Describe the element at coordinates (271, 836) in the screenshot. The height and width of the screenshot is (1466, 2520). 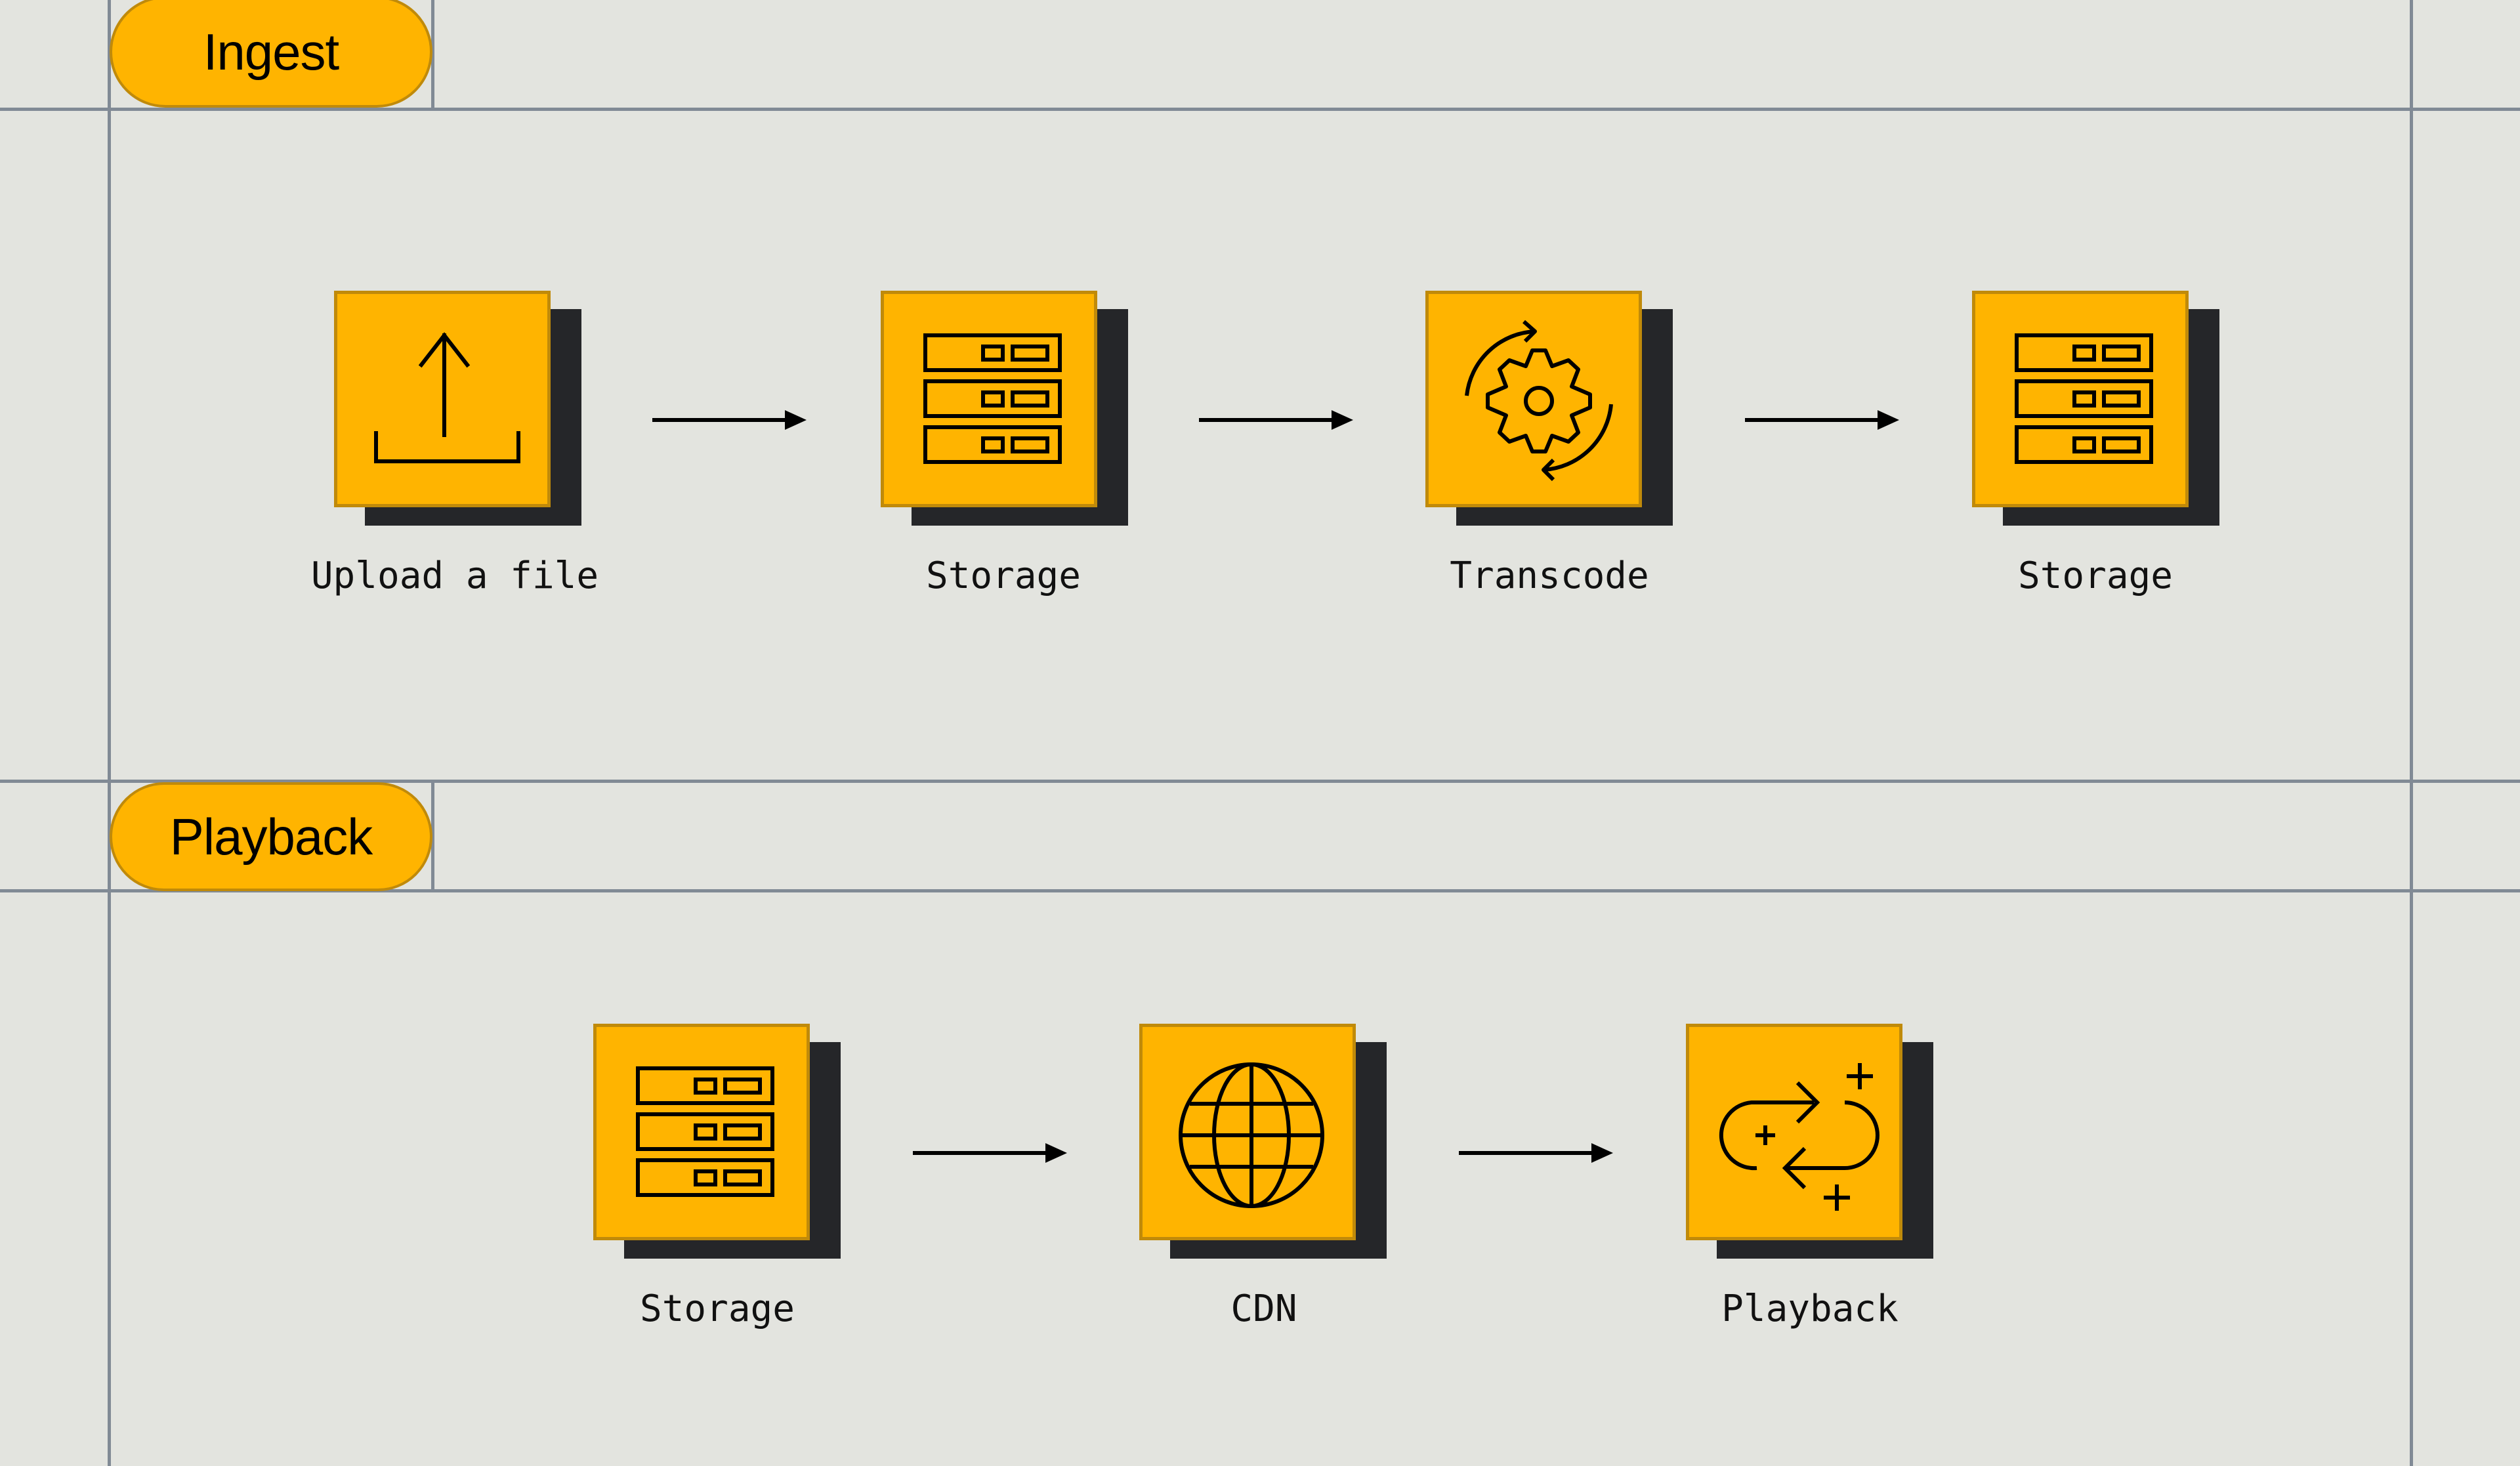
I see `section-label-playback: Playback` at that location.